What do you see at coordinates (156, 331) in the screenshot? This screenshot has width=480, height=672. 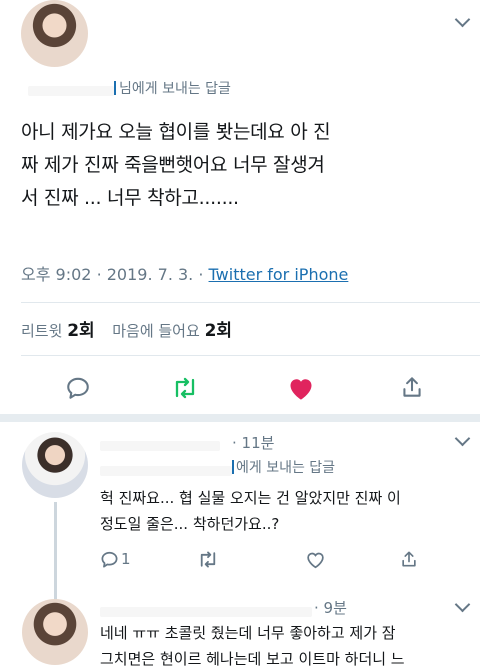 I see `like-label: 마음에 들어요` at bounding box center [156, 331].